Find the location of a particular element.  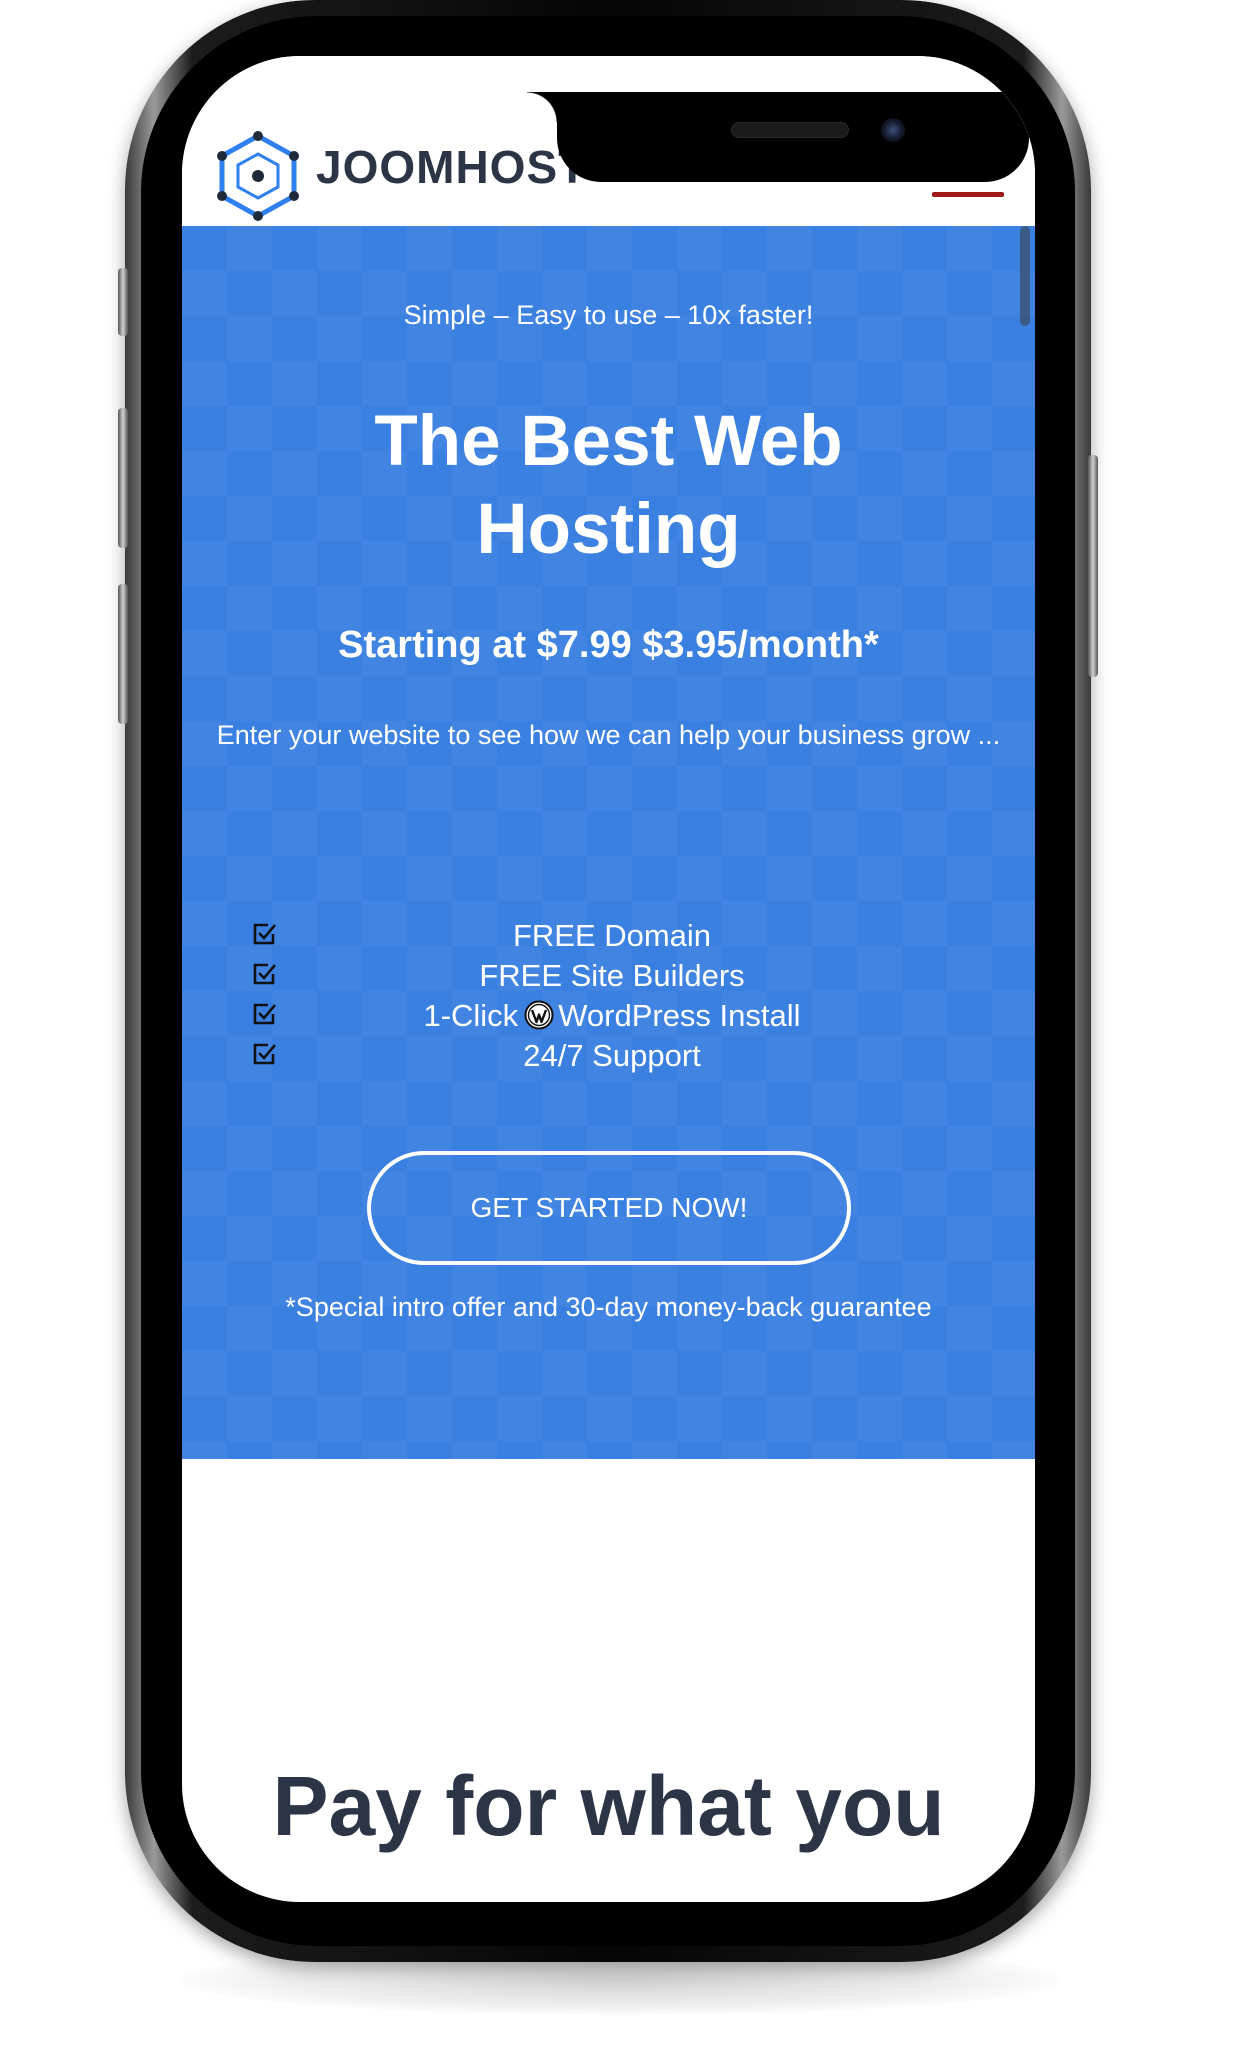

feature-item: 24/7 Support is located at coordinates (608, 1056).